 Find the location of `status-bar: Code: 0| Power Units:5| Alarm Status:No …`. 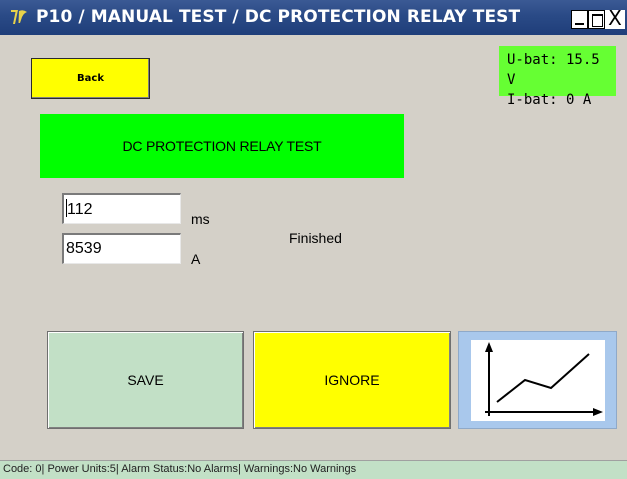

status-bar: Code: 0| Power Units:5| Alarm Status:No … is located at coordinates (313, 469).